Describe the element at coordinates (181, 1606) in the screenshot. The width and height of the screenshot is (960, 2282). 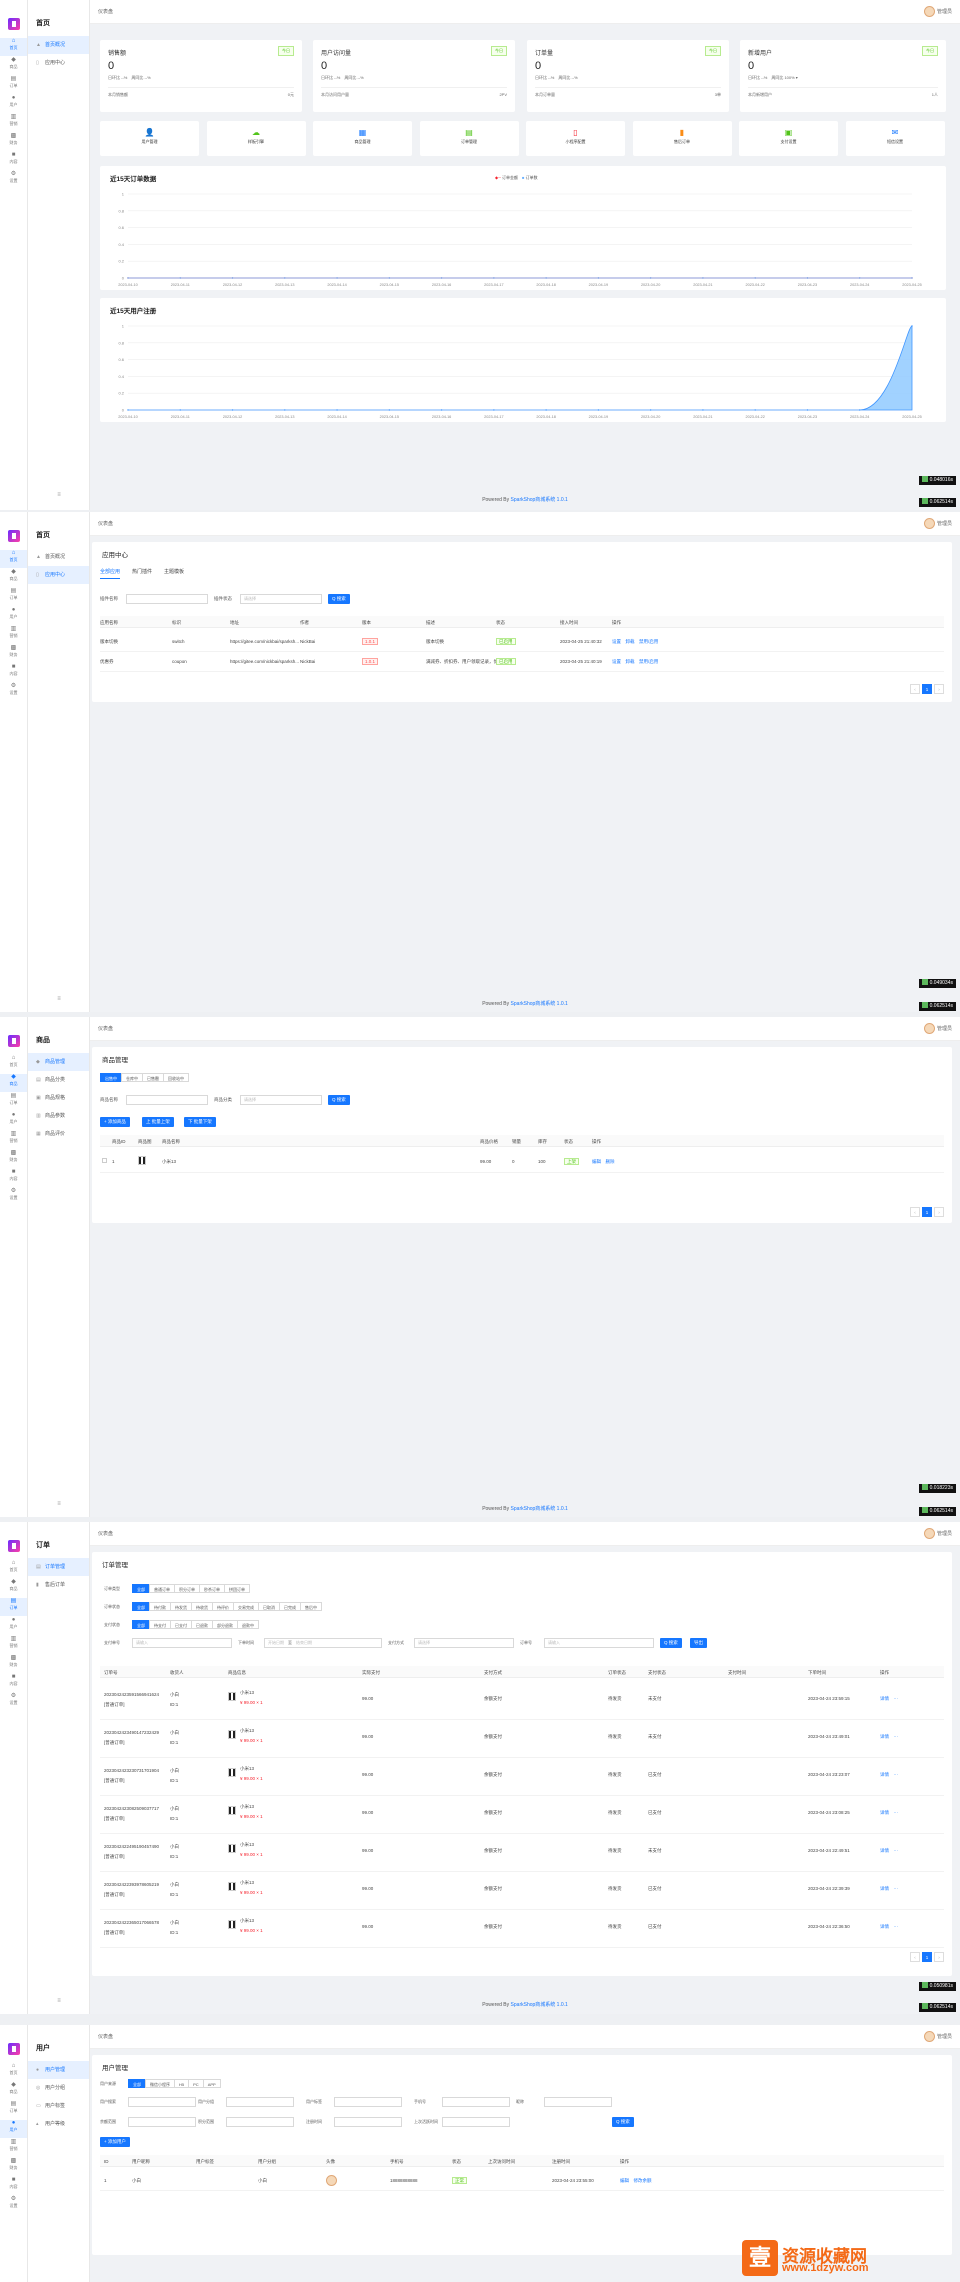
I see `filter-option: 待发货` at that location.